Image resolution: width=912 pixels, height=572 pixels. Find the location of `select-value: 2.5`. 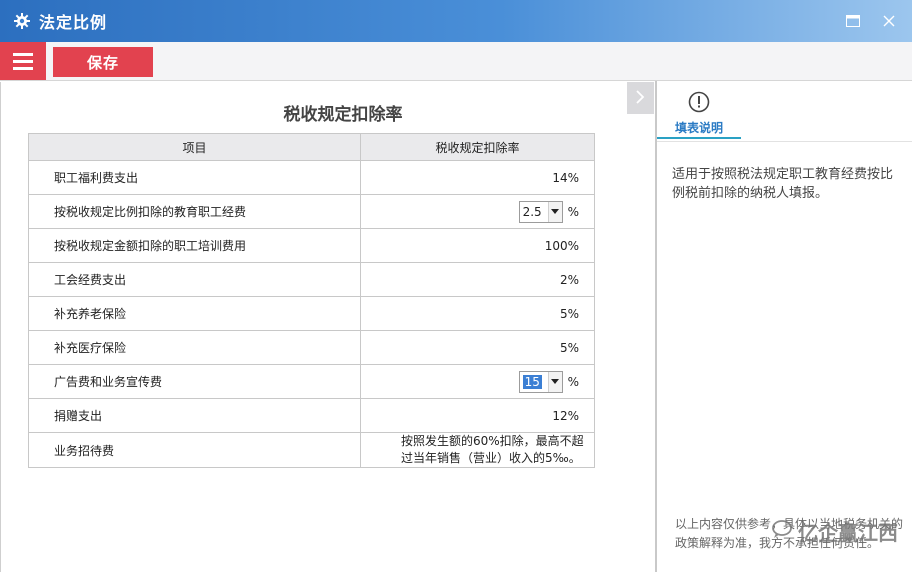

select-value: 2.5 is located at coordinates (532, 211).